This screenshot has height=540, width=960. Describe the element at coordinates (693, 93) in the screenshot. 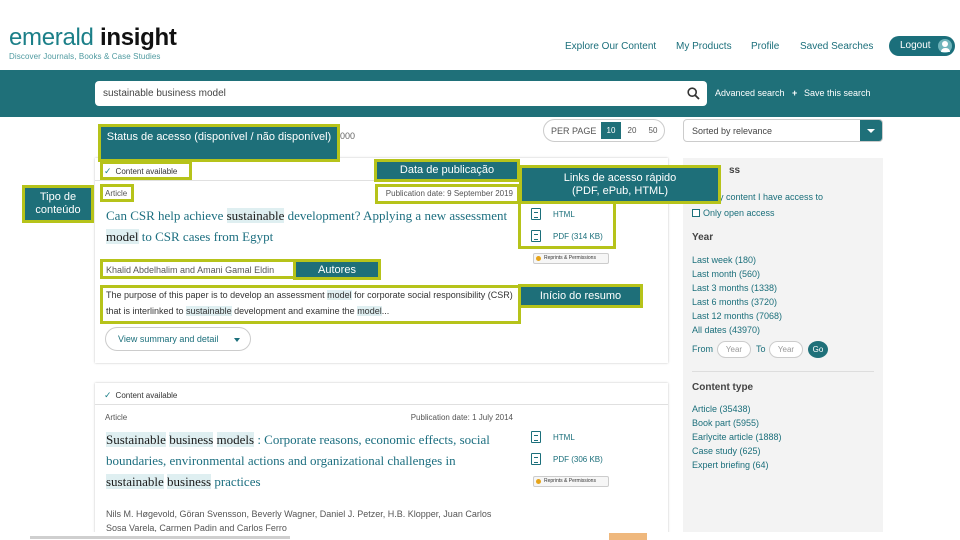

I see `search-icon` at that location.